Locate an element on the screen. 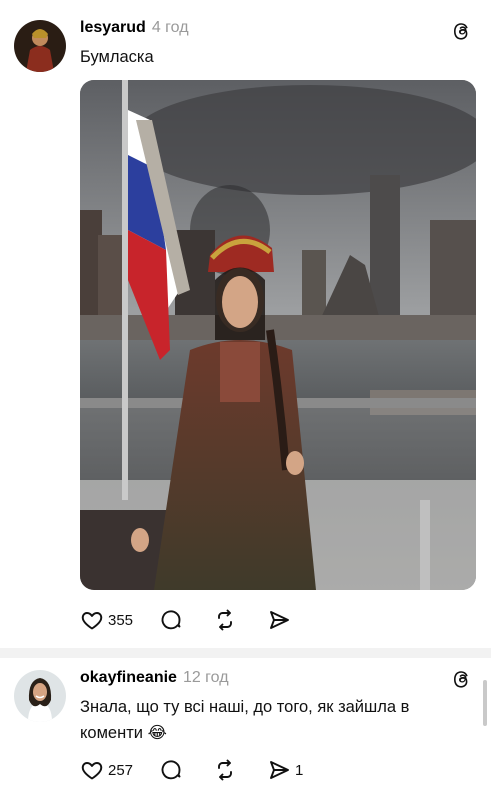 The height and width of the screenshot is (800, 491). like-count: 257 is located at coordinates (121, 770).